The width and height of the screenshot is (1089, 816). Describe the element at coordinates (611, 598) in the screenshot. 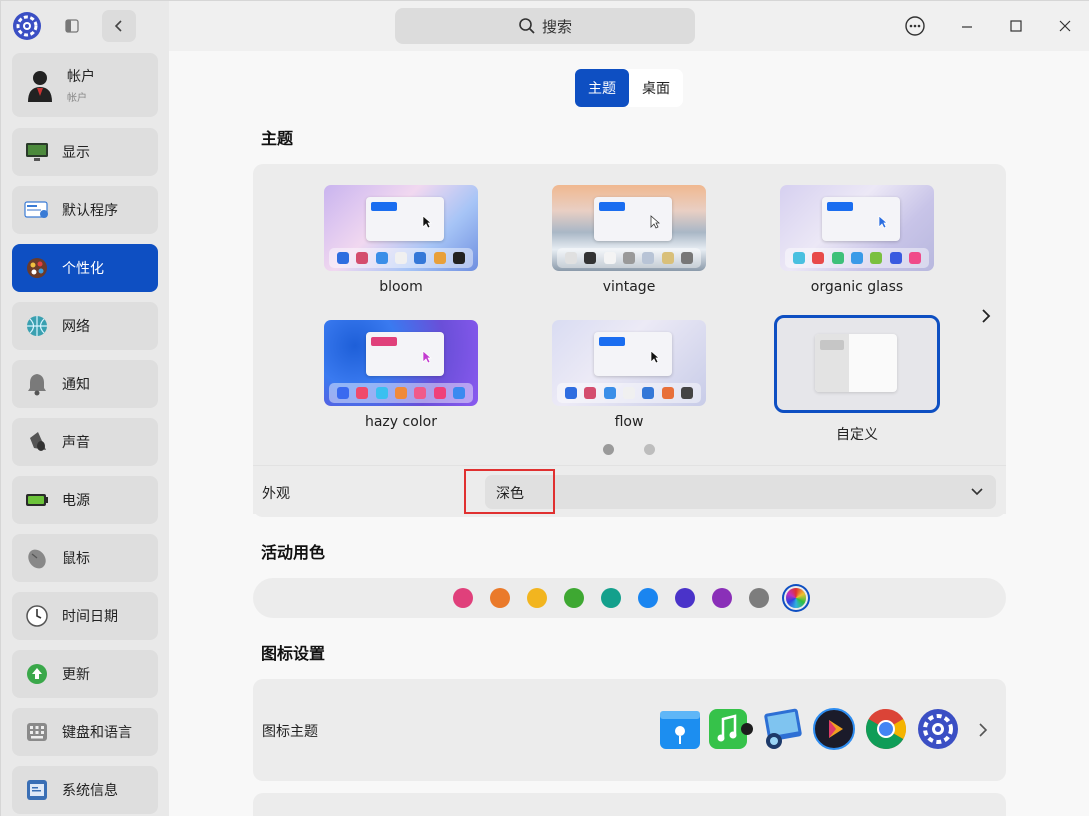

I see `accent-swatch-teal` at that location.